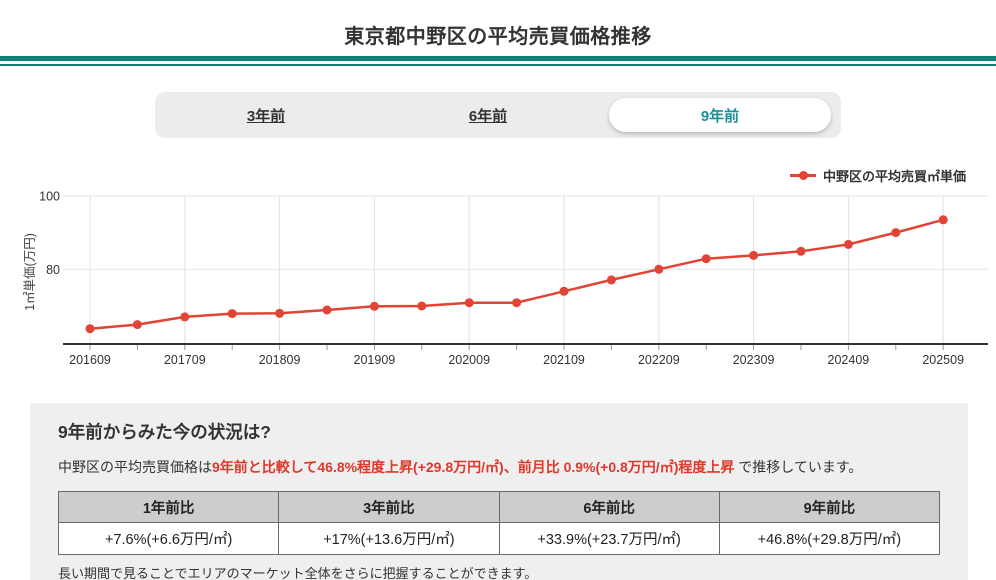  I want to click on tab-9-years-ago-label: 9年前, so click(720, 116).